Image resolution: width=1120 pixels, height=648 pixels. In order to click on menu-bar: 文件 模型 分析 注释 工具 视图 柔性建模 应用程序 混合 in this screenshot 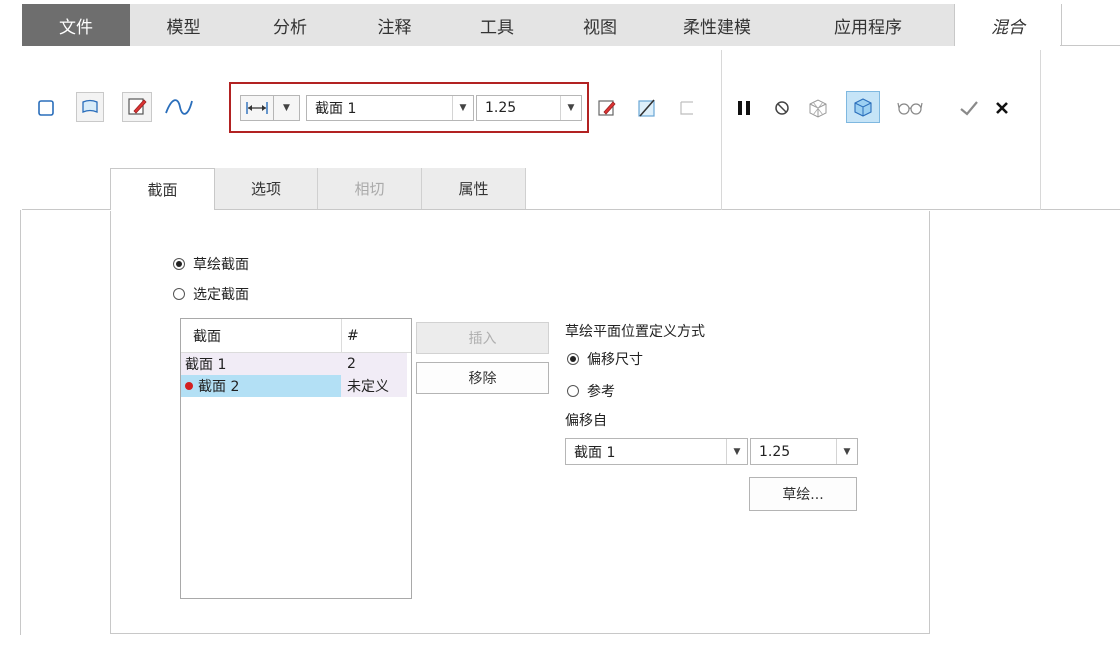, I will do `click(560, 23)`.